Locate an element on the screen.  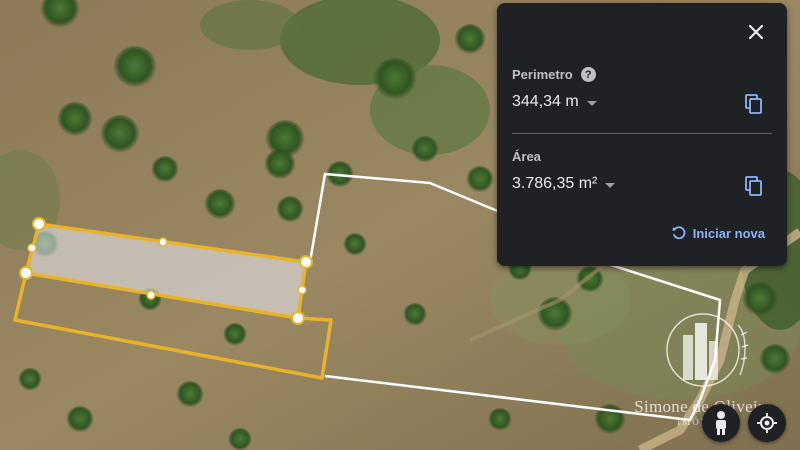
close-button is located at coordinates (756, 32).